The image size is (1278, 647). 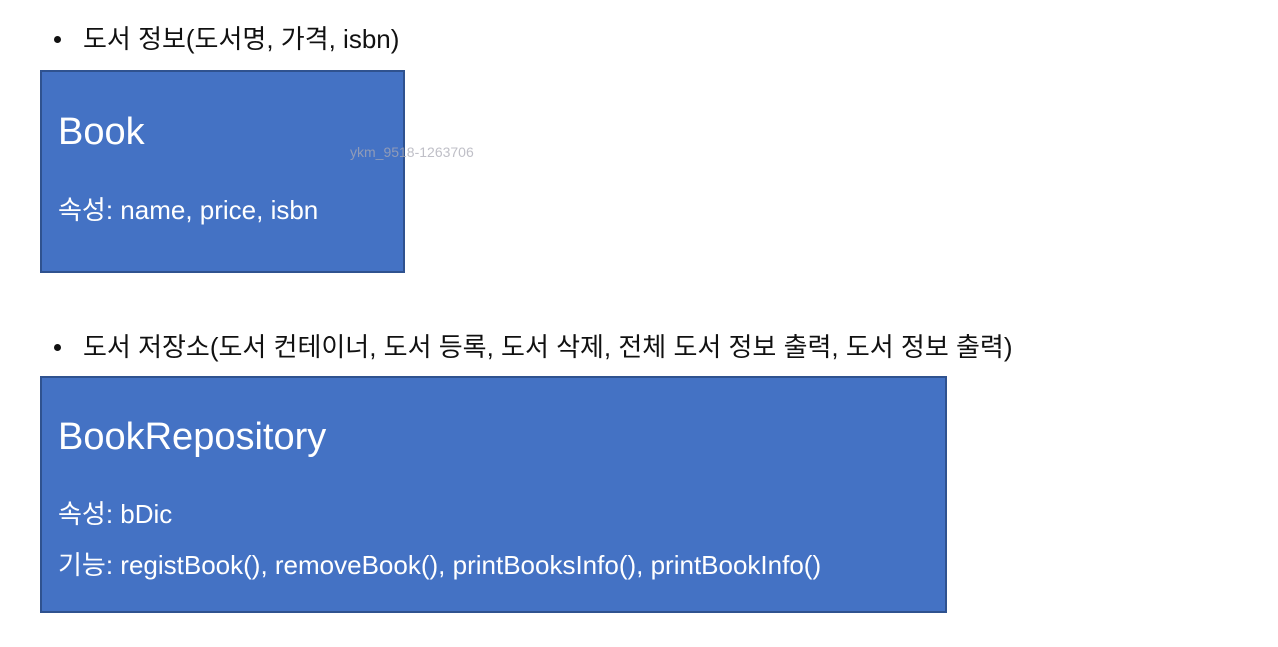 I want to click on book-class-title: Book, so click(x=101, y=132).